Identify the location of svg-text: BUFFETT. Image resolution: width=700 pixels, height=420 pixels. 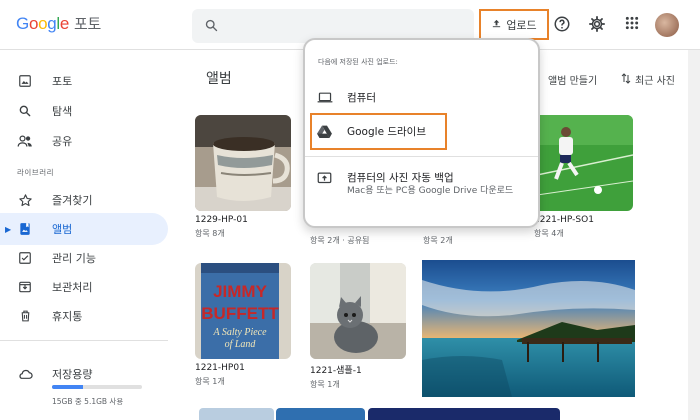
(240, 313).